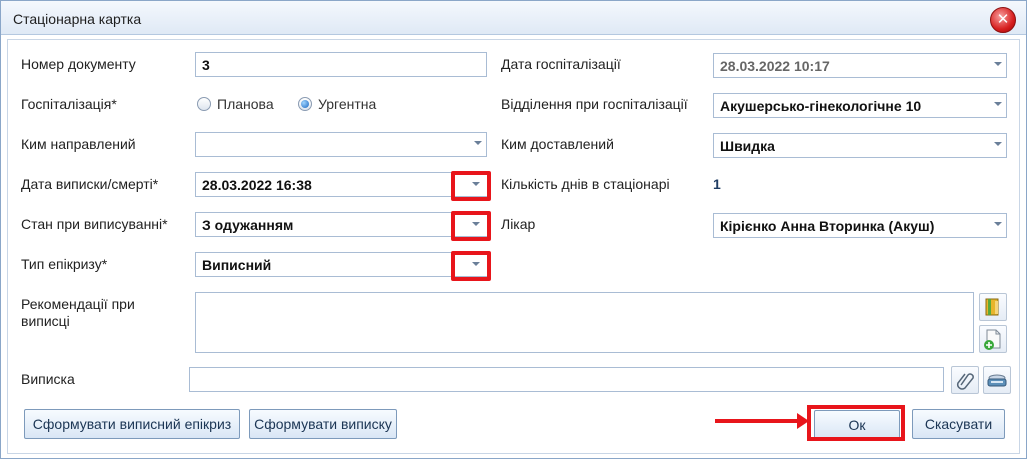 The width and height of the screenshot is (1027, 459). Describe the element at coordinates (257, 185) in the screenshot. I see `discharge-date-value: 28.03.2022 16:38` at that location.